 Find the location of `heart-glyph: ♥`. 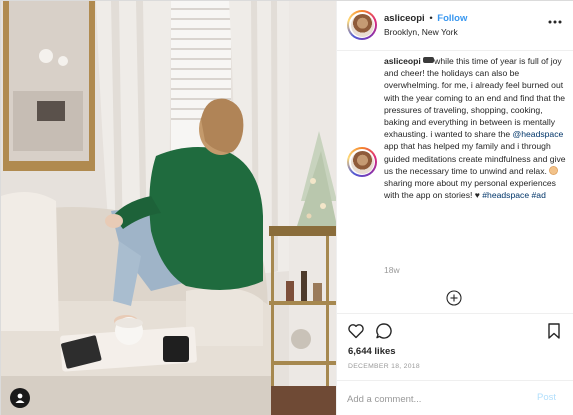

heart-glyph: ♥ is located at coordinates (477, 195).